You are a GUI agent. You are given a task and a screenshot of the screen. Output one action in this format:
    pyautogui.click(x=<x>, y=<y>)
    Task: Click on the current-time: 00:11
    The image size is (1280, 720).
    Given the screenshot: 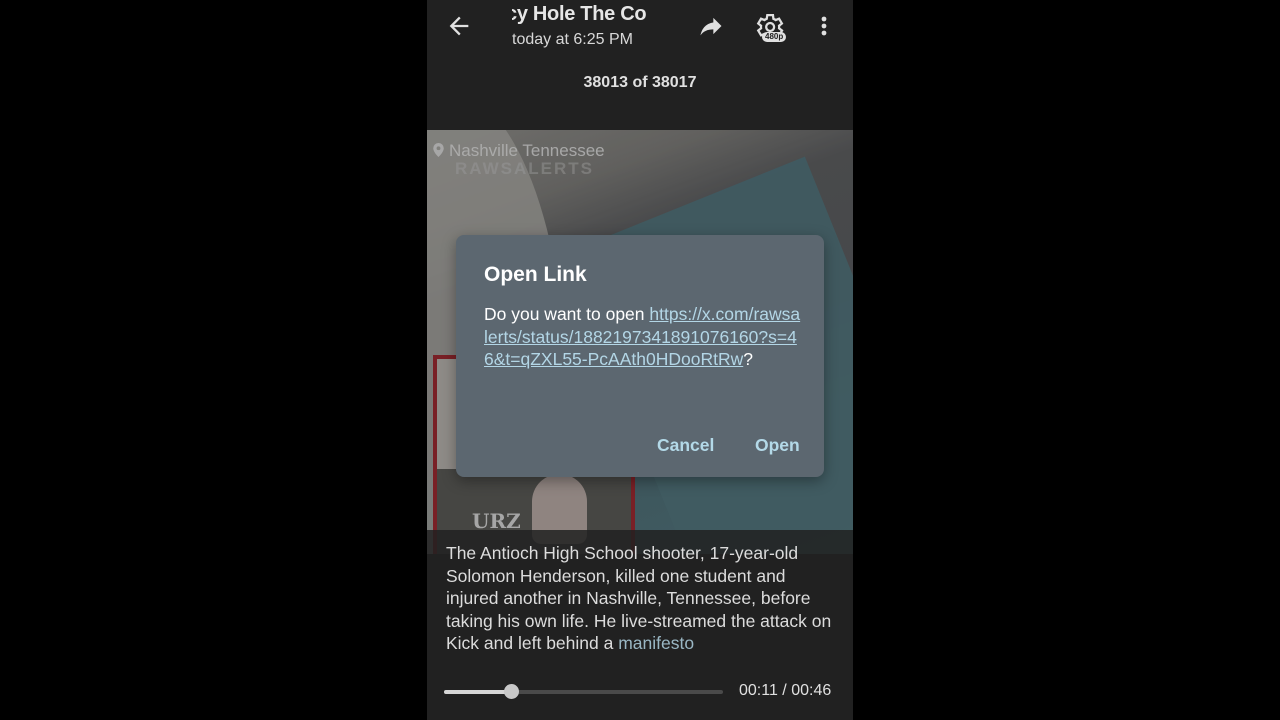 What is the action you would take?
    pyautogui.click(x=758, y=690)
    